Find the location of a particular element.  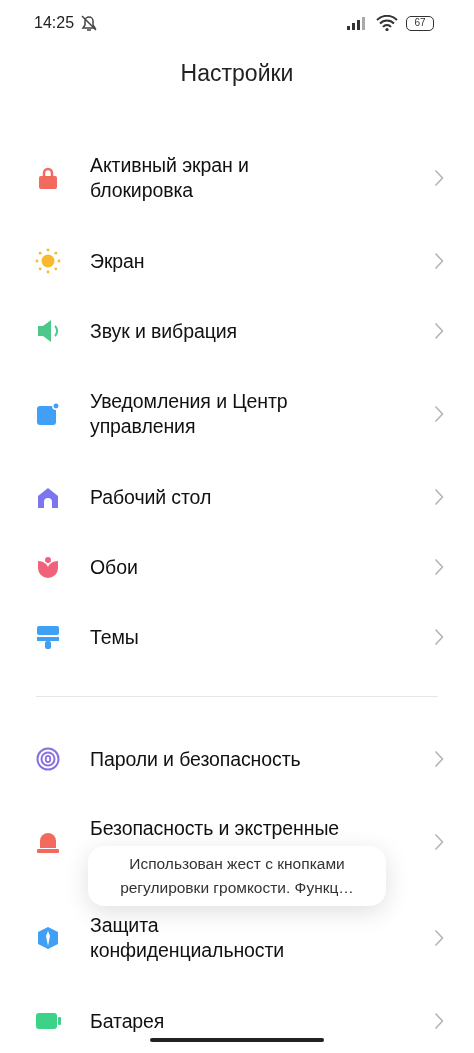

battery-indicator: 67 is located at coordinates (420, 23).